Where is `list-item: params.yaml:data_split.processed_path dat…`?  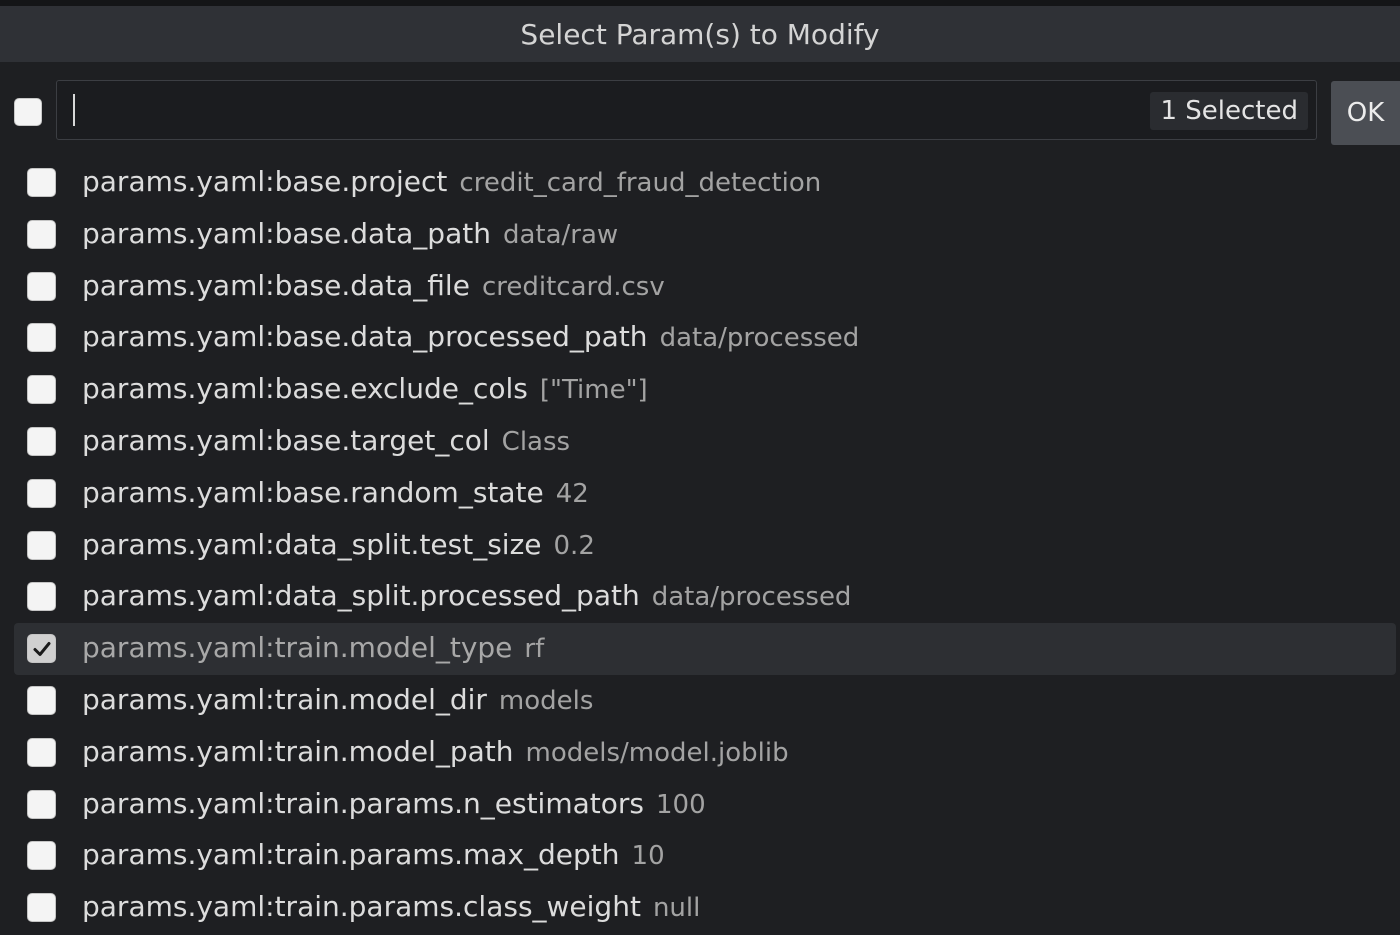
list-item: params.yaml:data_split.processed_path dat… is located at coordinates (700, 597).